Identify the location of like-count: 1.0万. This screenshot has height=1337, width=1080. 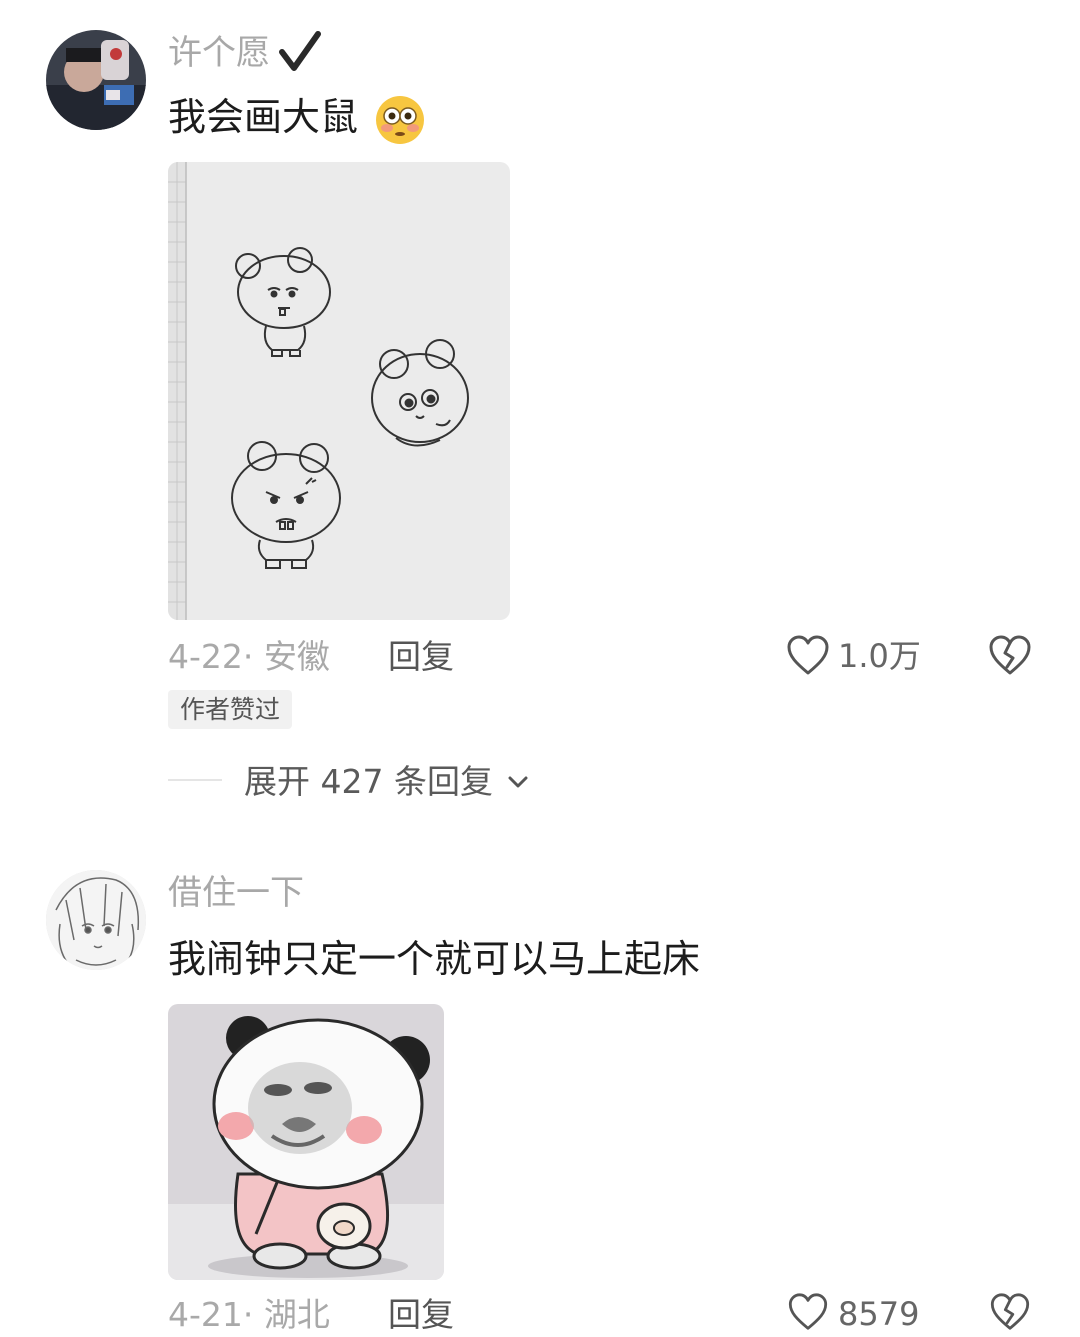
(879, 656).